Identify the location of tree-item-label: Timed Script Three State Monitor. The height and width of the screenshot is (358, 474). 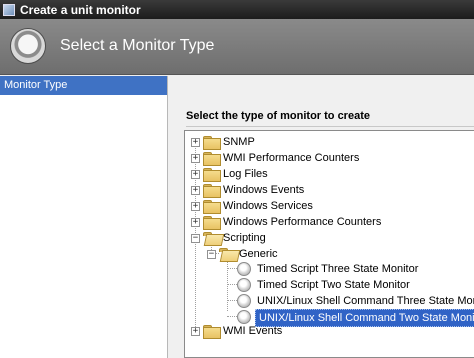
(338, 269).